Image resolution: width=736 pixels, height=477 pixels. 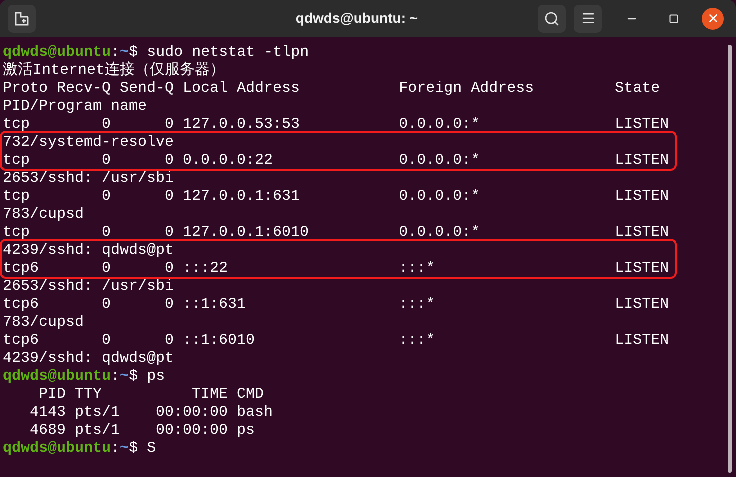 I want to click on scrollbar, so click(x=730, y=259).